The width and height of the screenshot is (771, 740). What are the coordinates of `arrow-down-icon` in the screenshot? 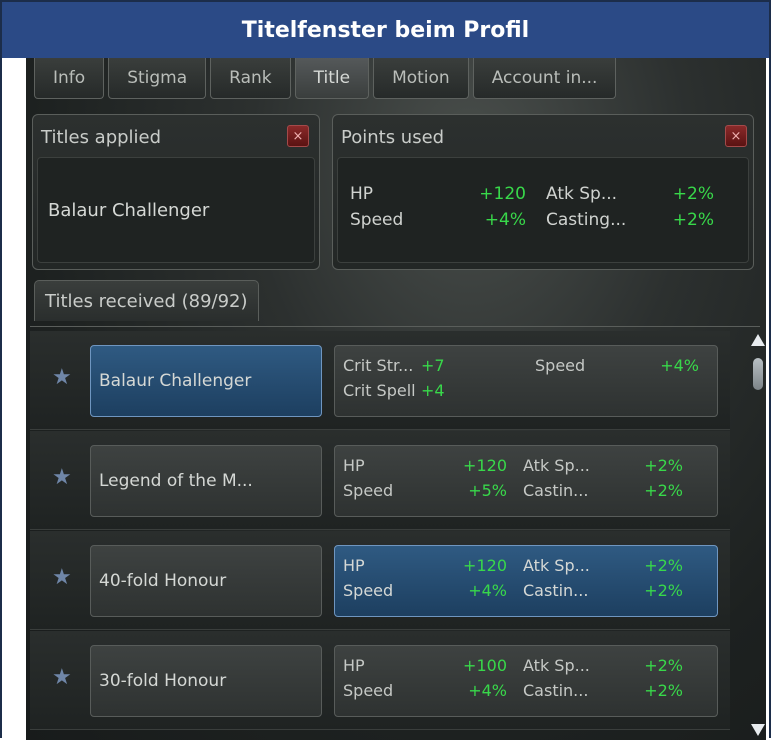 It's located at (758, 730).